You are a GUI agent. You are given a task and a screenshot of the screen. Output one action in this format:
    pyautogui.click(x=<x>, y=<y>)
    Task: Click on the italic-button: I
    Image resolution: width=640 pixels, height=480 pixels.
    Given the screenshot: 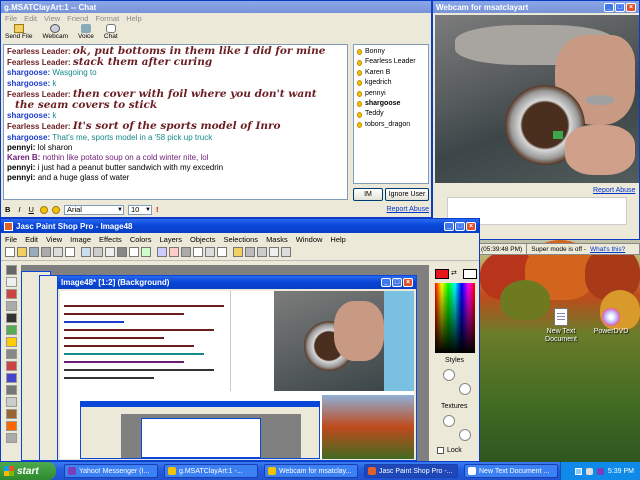 What is the action you would take?
    pyautogui.click(x=19, y=209)
    